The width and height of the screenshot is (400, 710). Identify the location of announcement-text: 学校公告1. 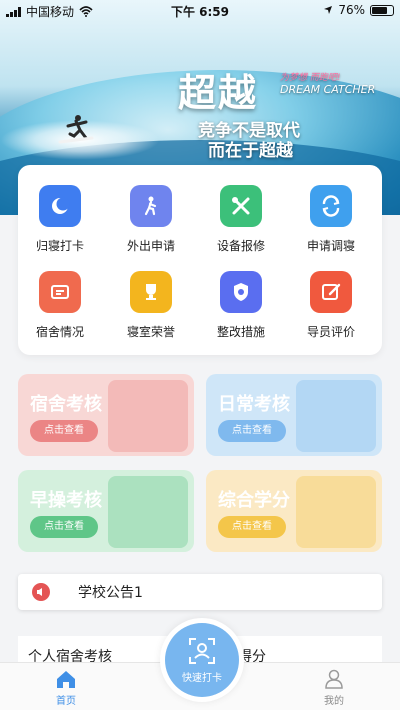
(110, 593).